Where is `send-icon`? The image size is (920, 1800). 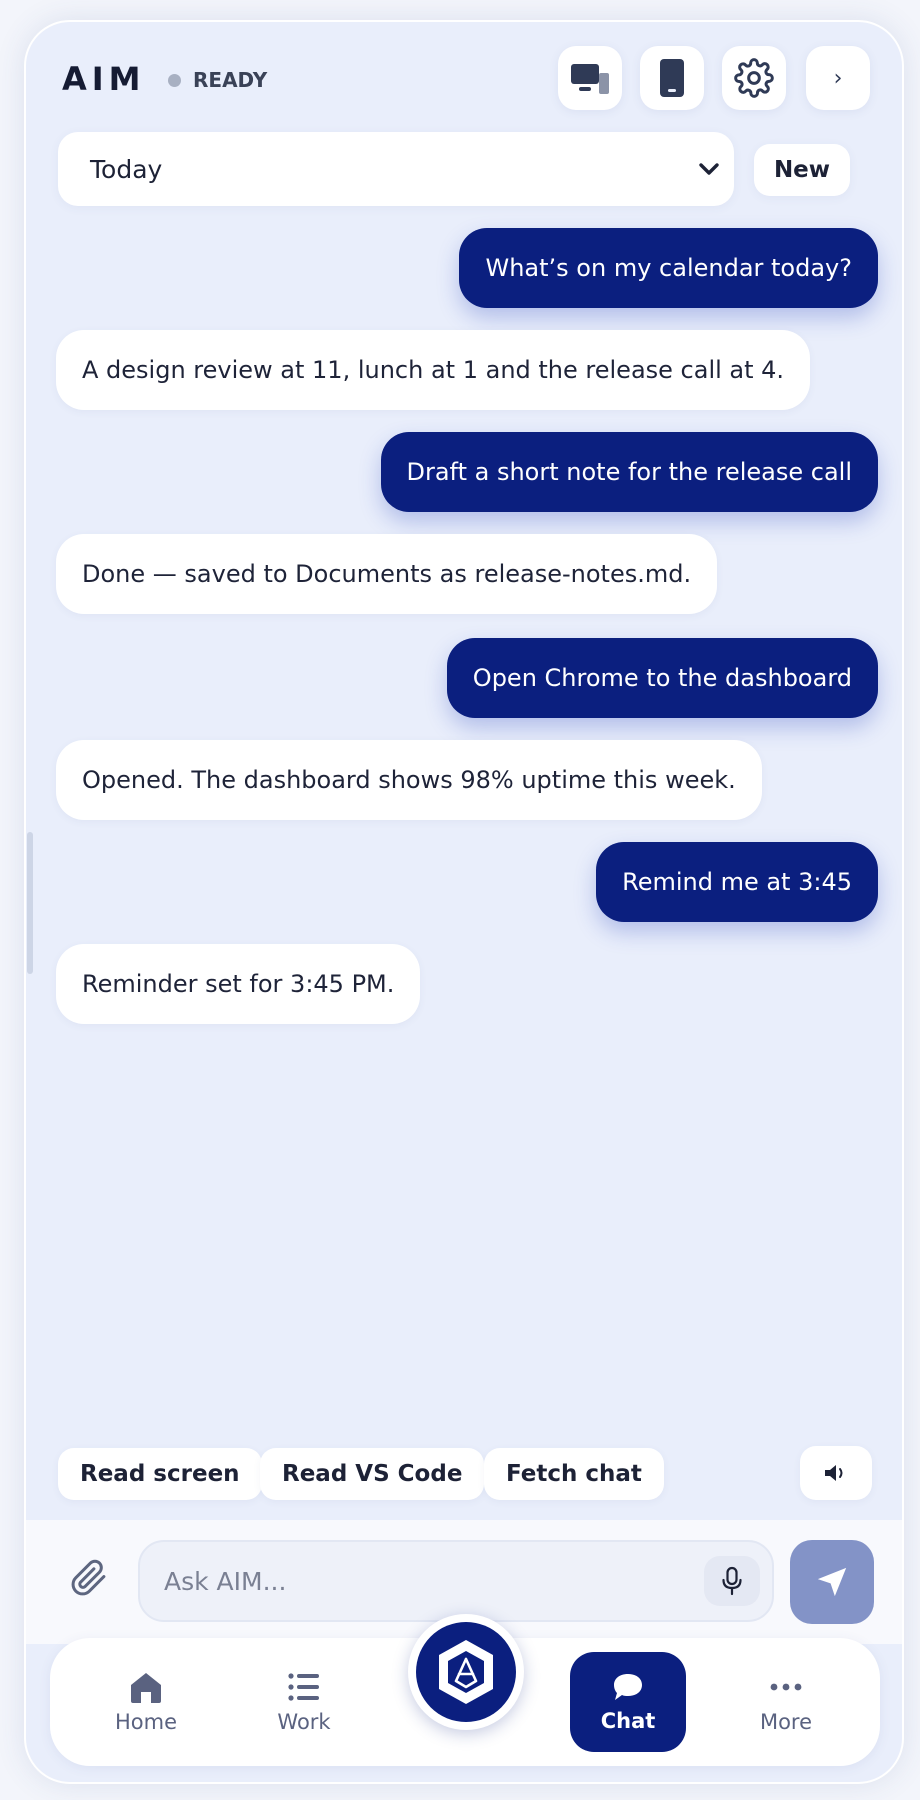 send-icon is located at coordinates (832, 1582).